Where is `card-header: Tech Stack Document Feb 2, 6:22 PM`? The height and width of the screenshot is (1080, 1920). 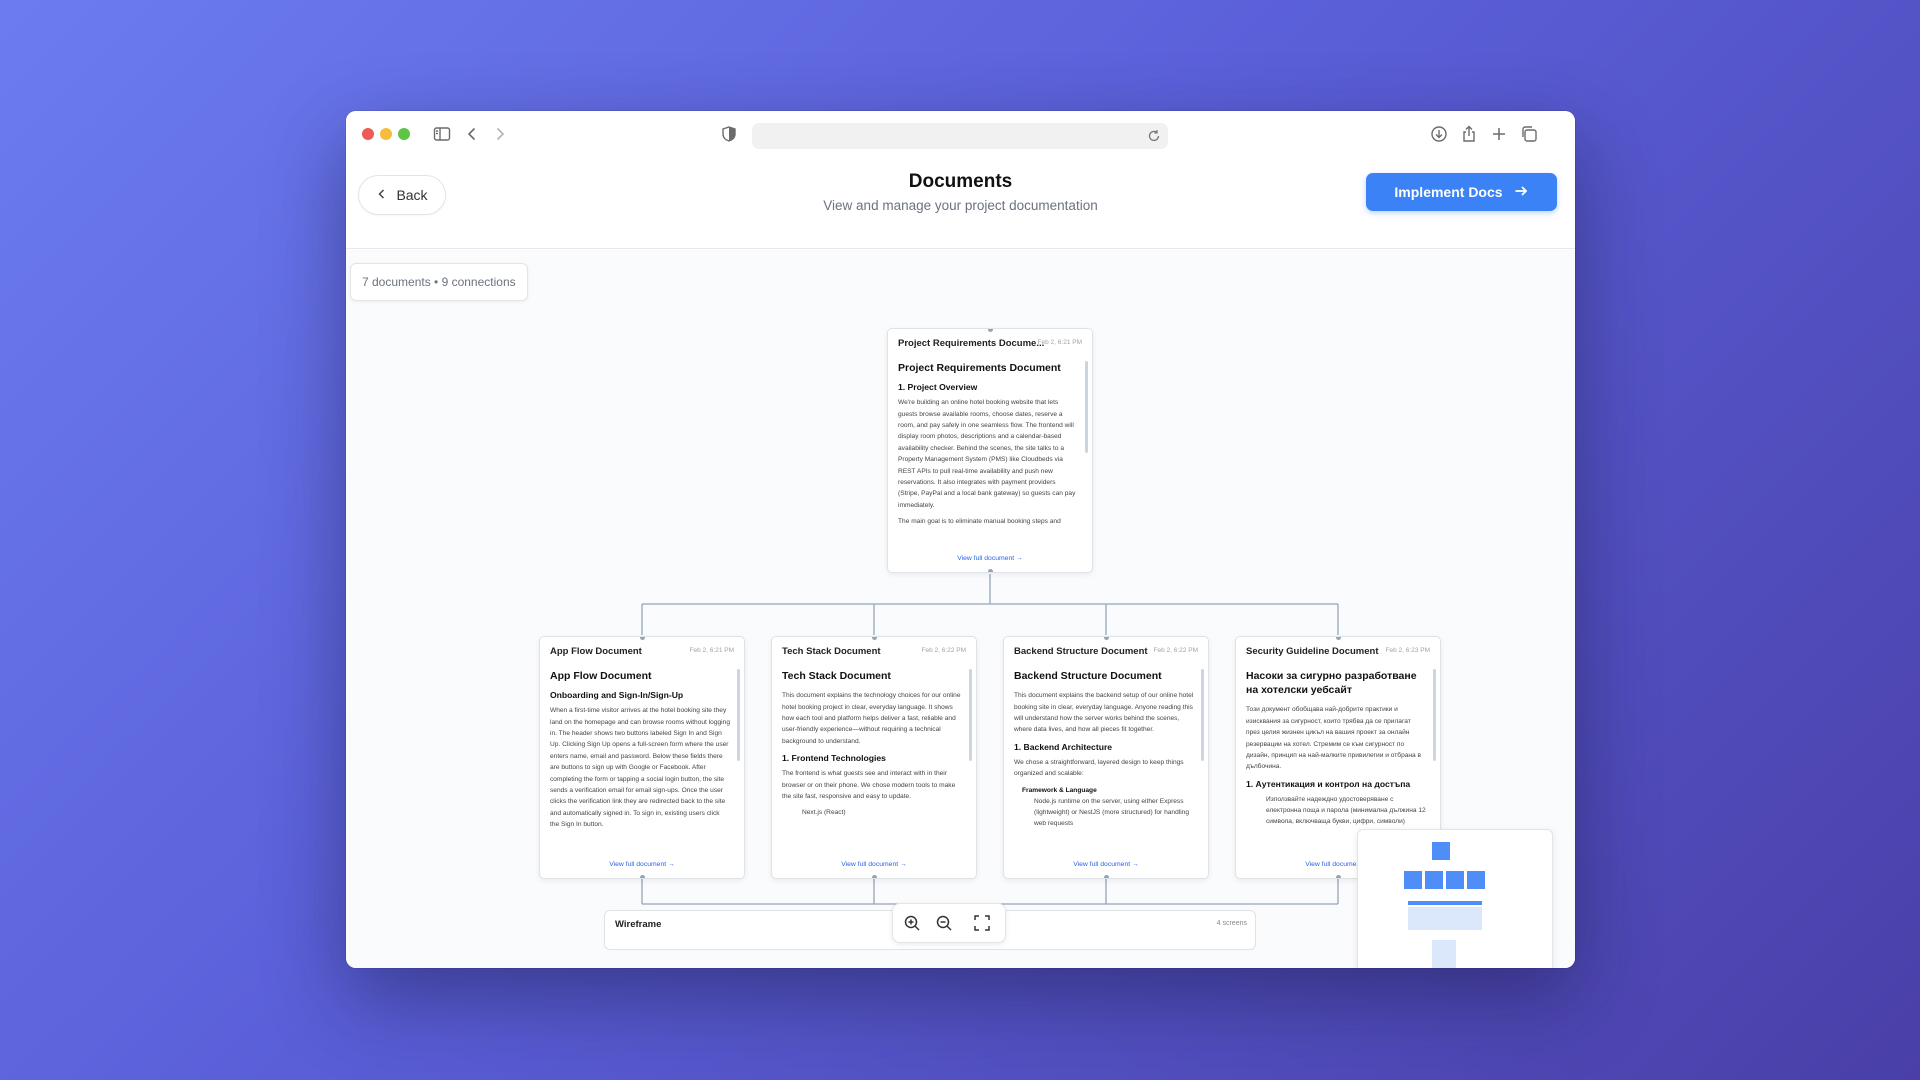 card-header: Tech Stack Document Feb 2, 6:22 PM is located at coordinates (874, 652).